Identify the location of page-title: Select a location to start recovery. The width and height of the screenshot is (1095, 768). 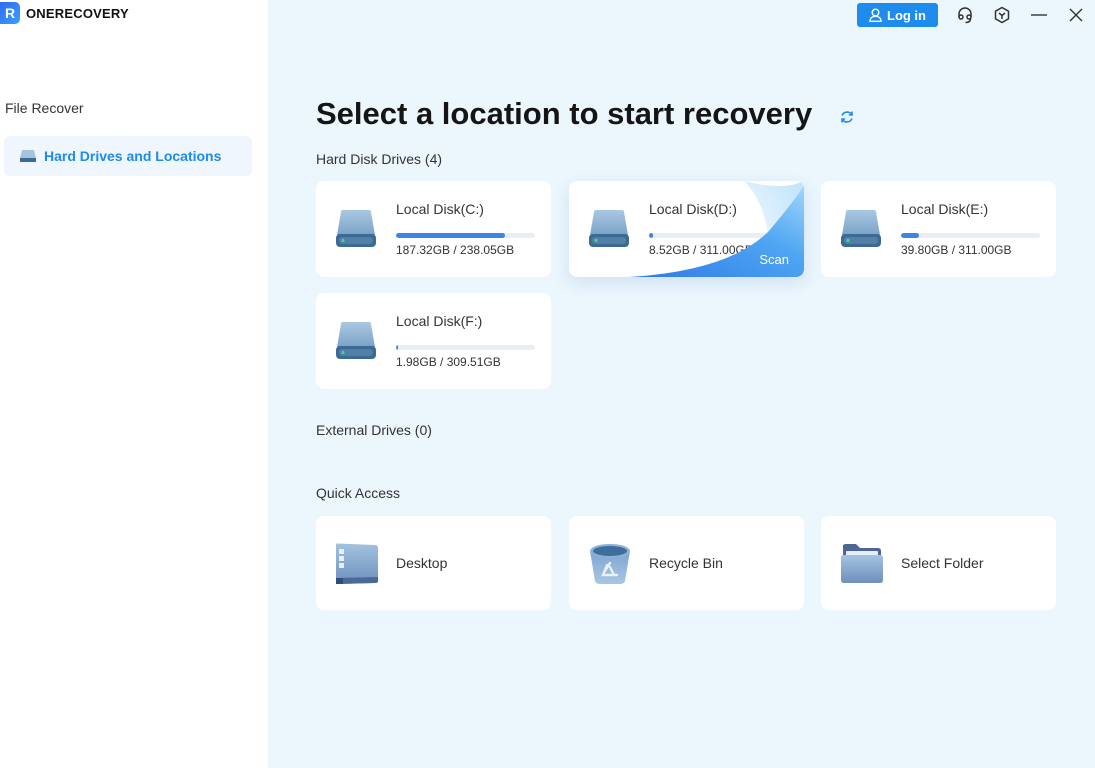
(564, 113).